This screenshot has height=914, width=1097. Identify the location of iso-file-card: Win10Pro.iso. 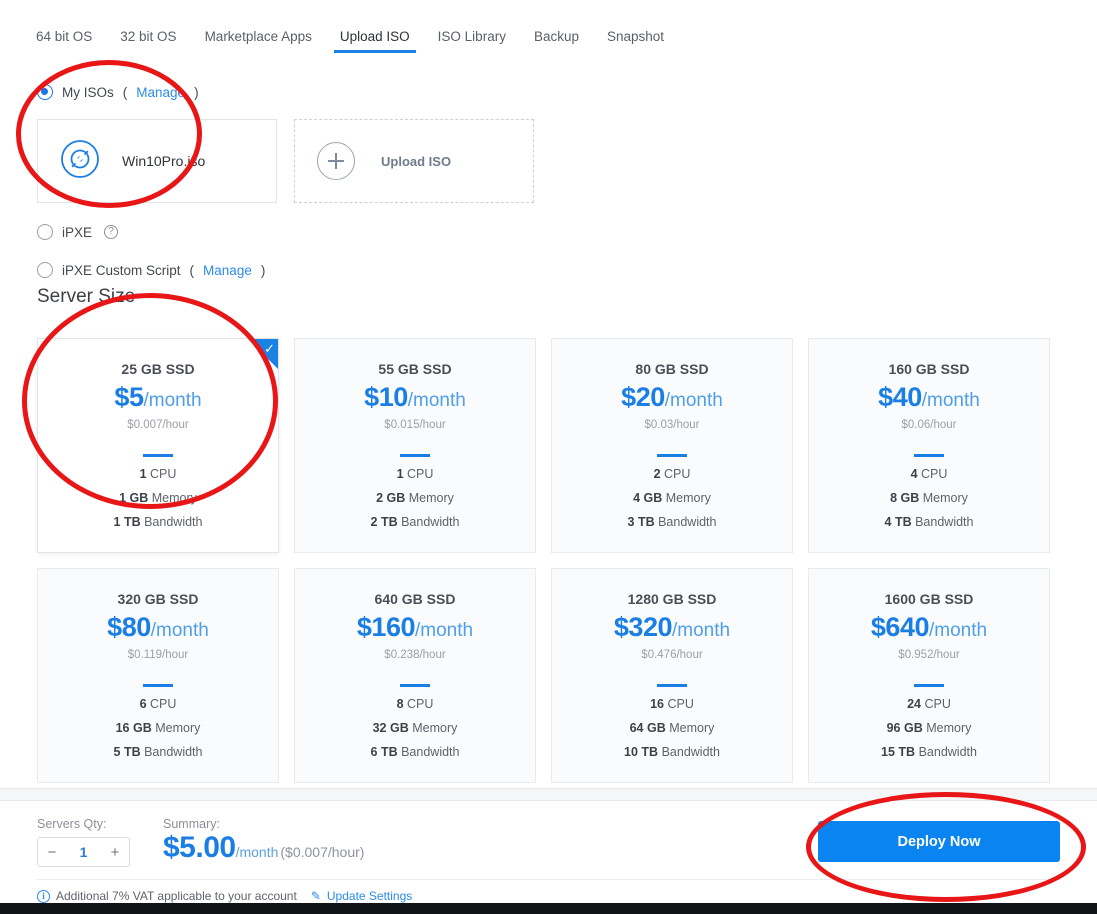
(157, 161).